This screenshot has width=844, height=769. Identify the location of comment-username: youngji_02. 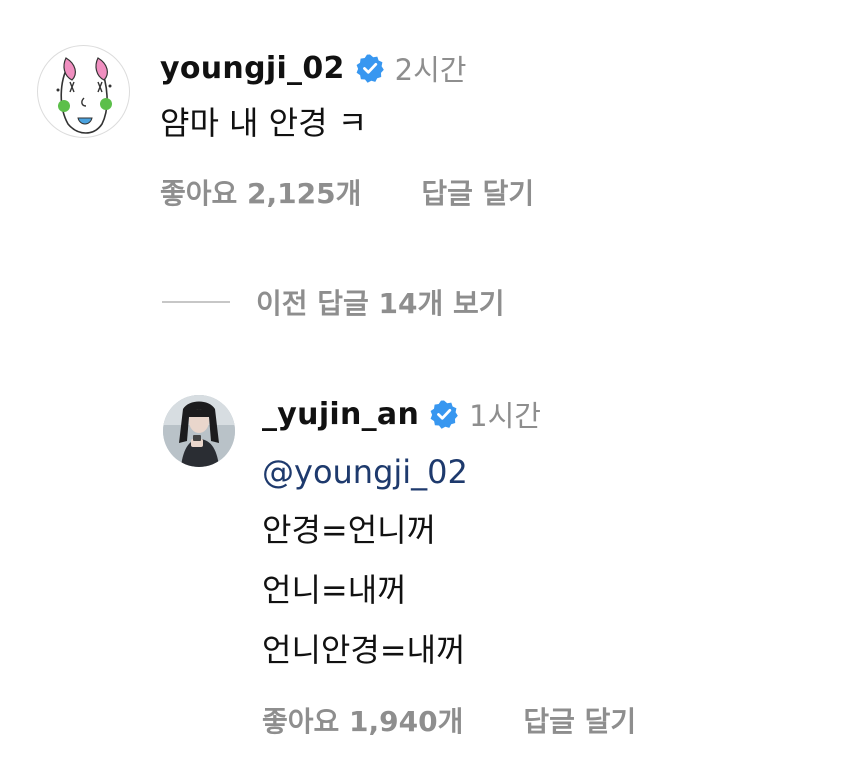
(252, 68).